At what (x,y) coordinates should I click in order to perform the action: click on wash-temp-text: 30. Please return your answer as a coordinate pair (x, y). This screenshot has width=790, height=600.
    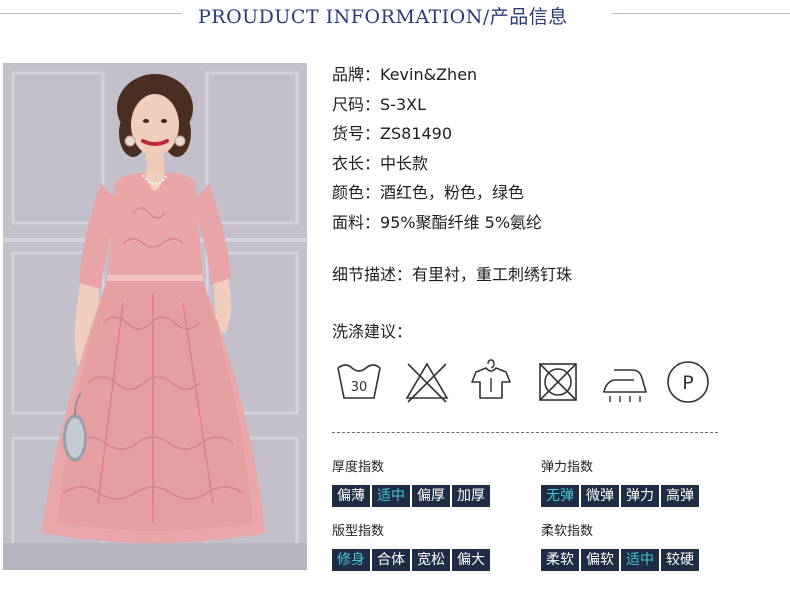
    Looking at the image, I should click on (359, 387).